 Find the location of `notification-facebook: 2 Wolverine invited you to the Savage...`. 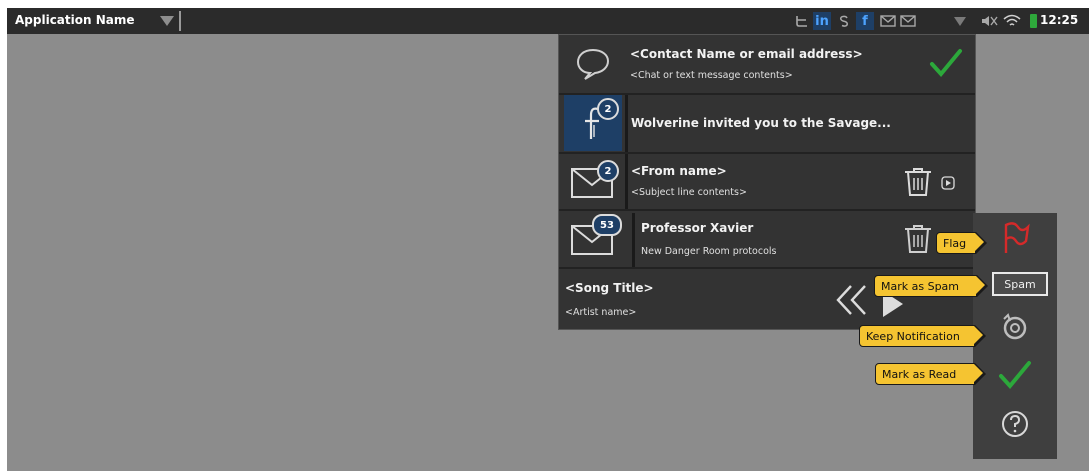

notification-facebook: 2 Wolverine invited you to the Savage... is located at coordinates (767, 124).